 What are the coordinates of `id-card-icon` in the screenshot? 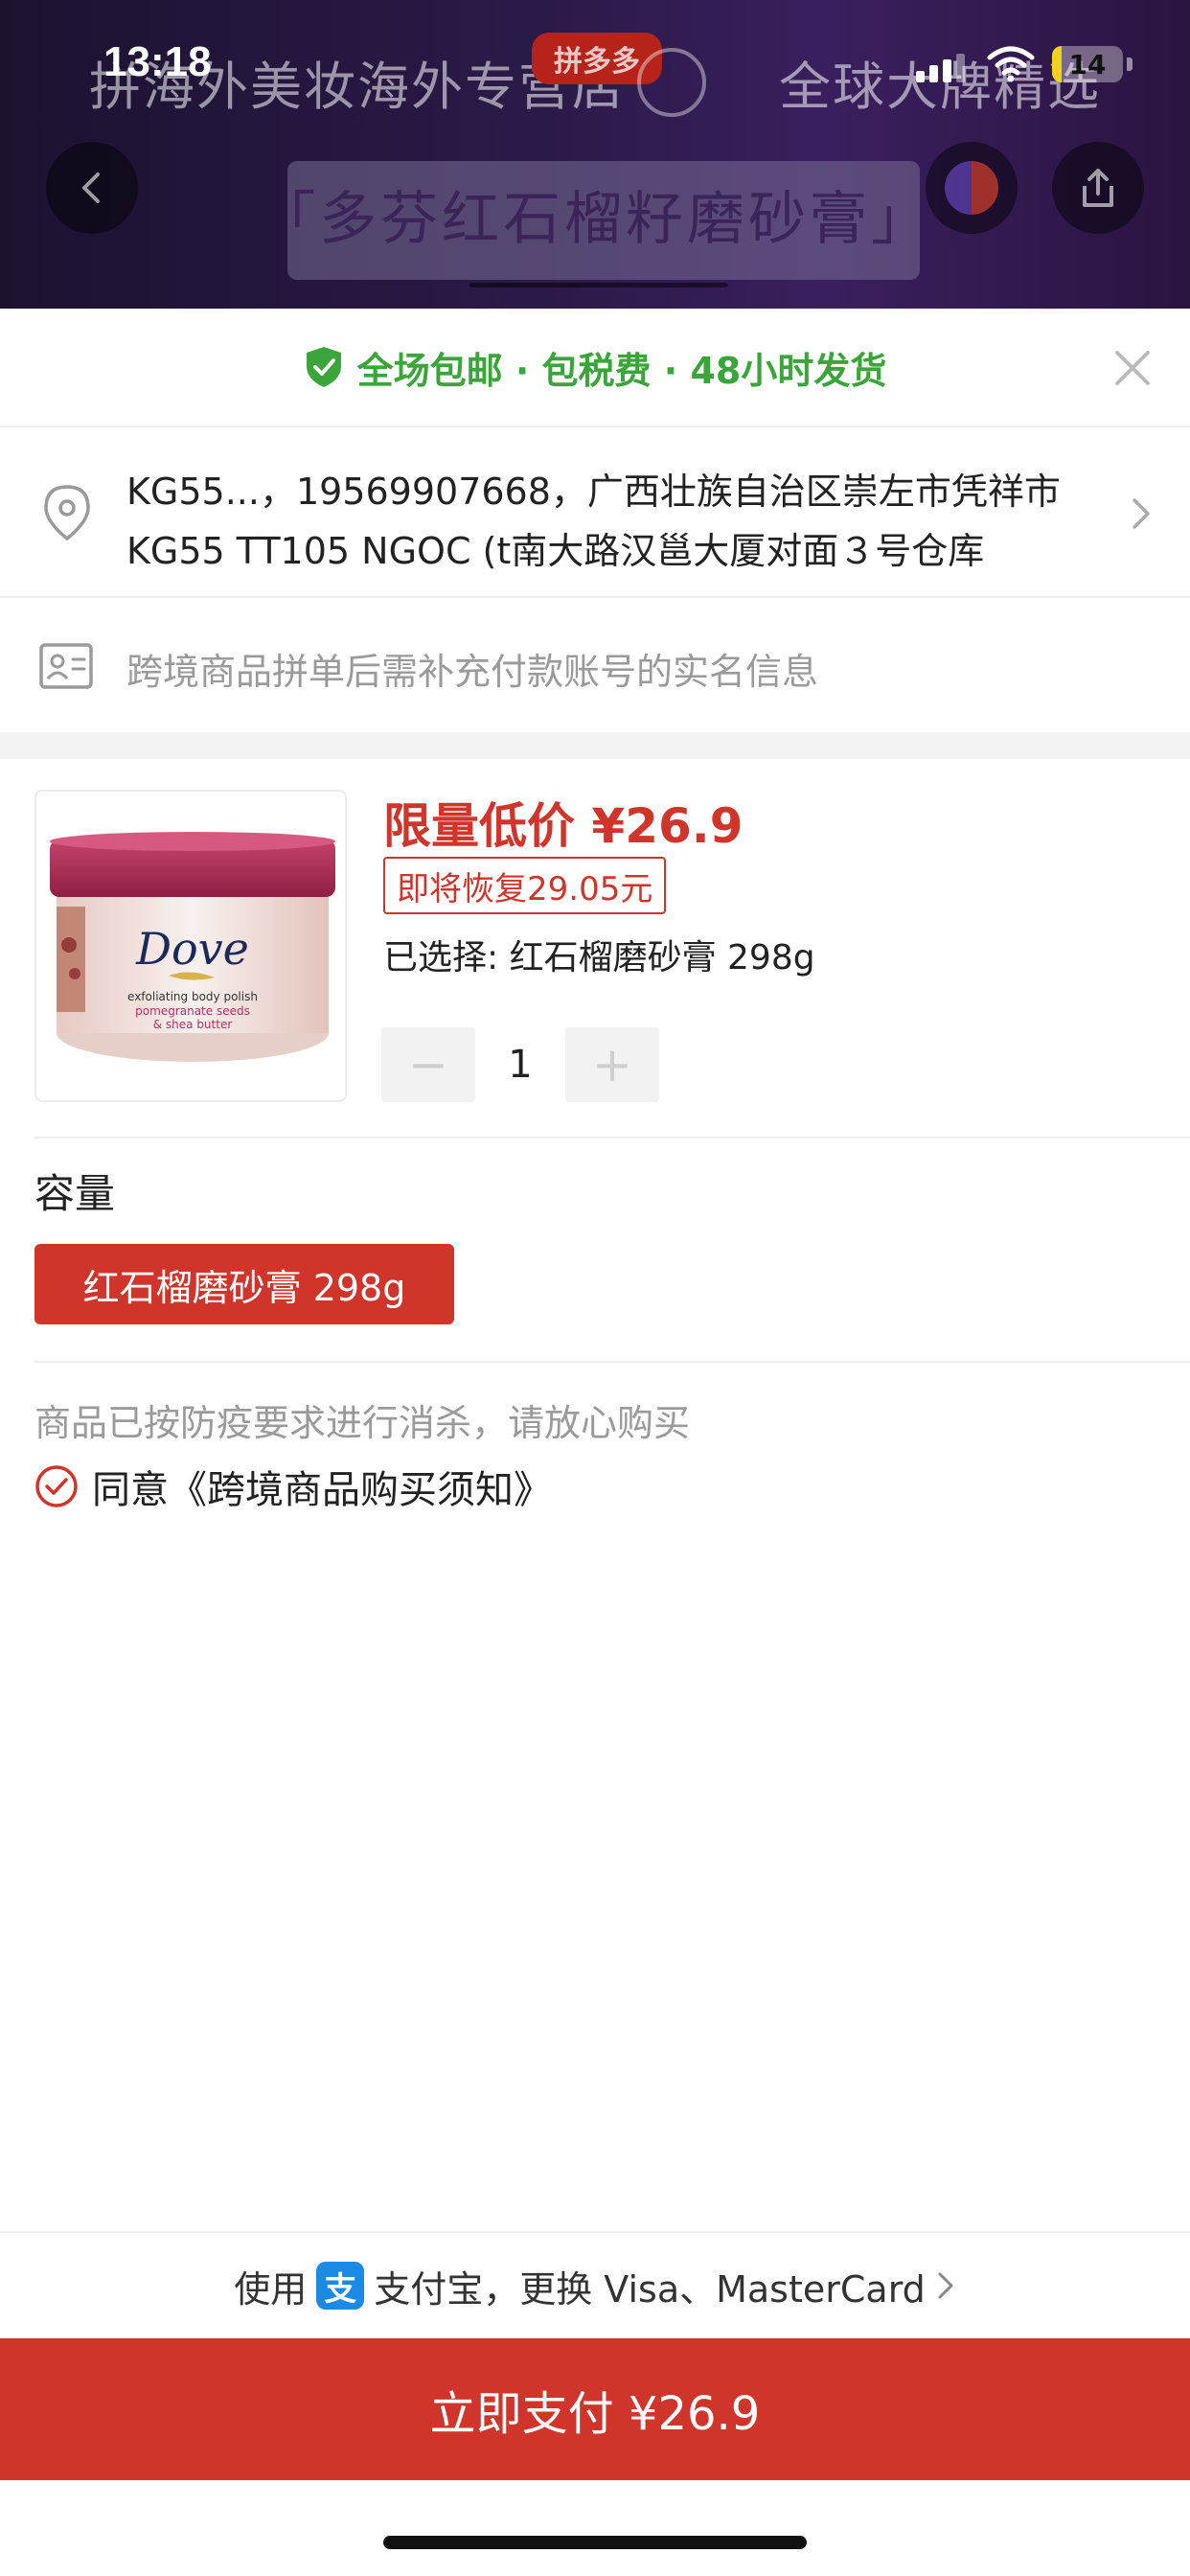 It's located at (66, 666).